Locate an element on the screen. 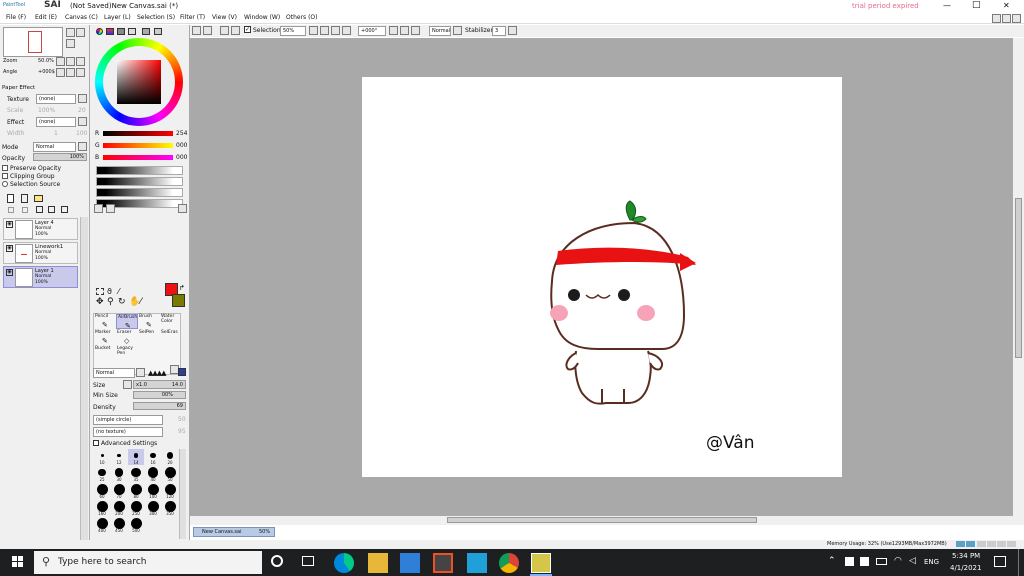  file-explorer-icon is located at coordinates (378, 563).